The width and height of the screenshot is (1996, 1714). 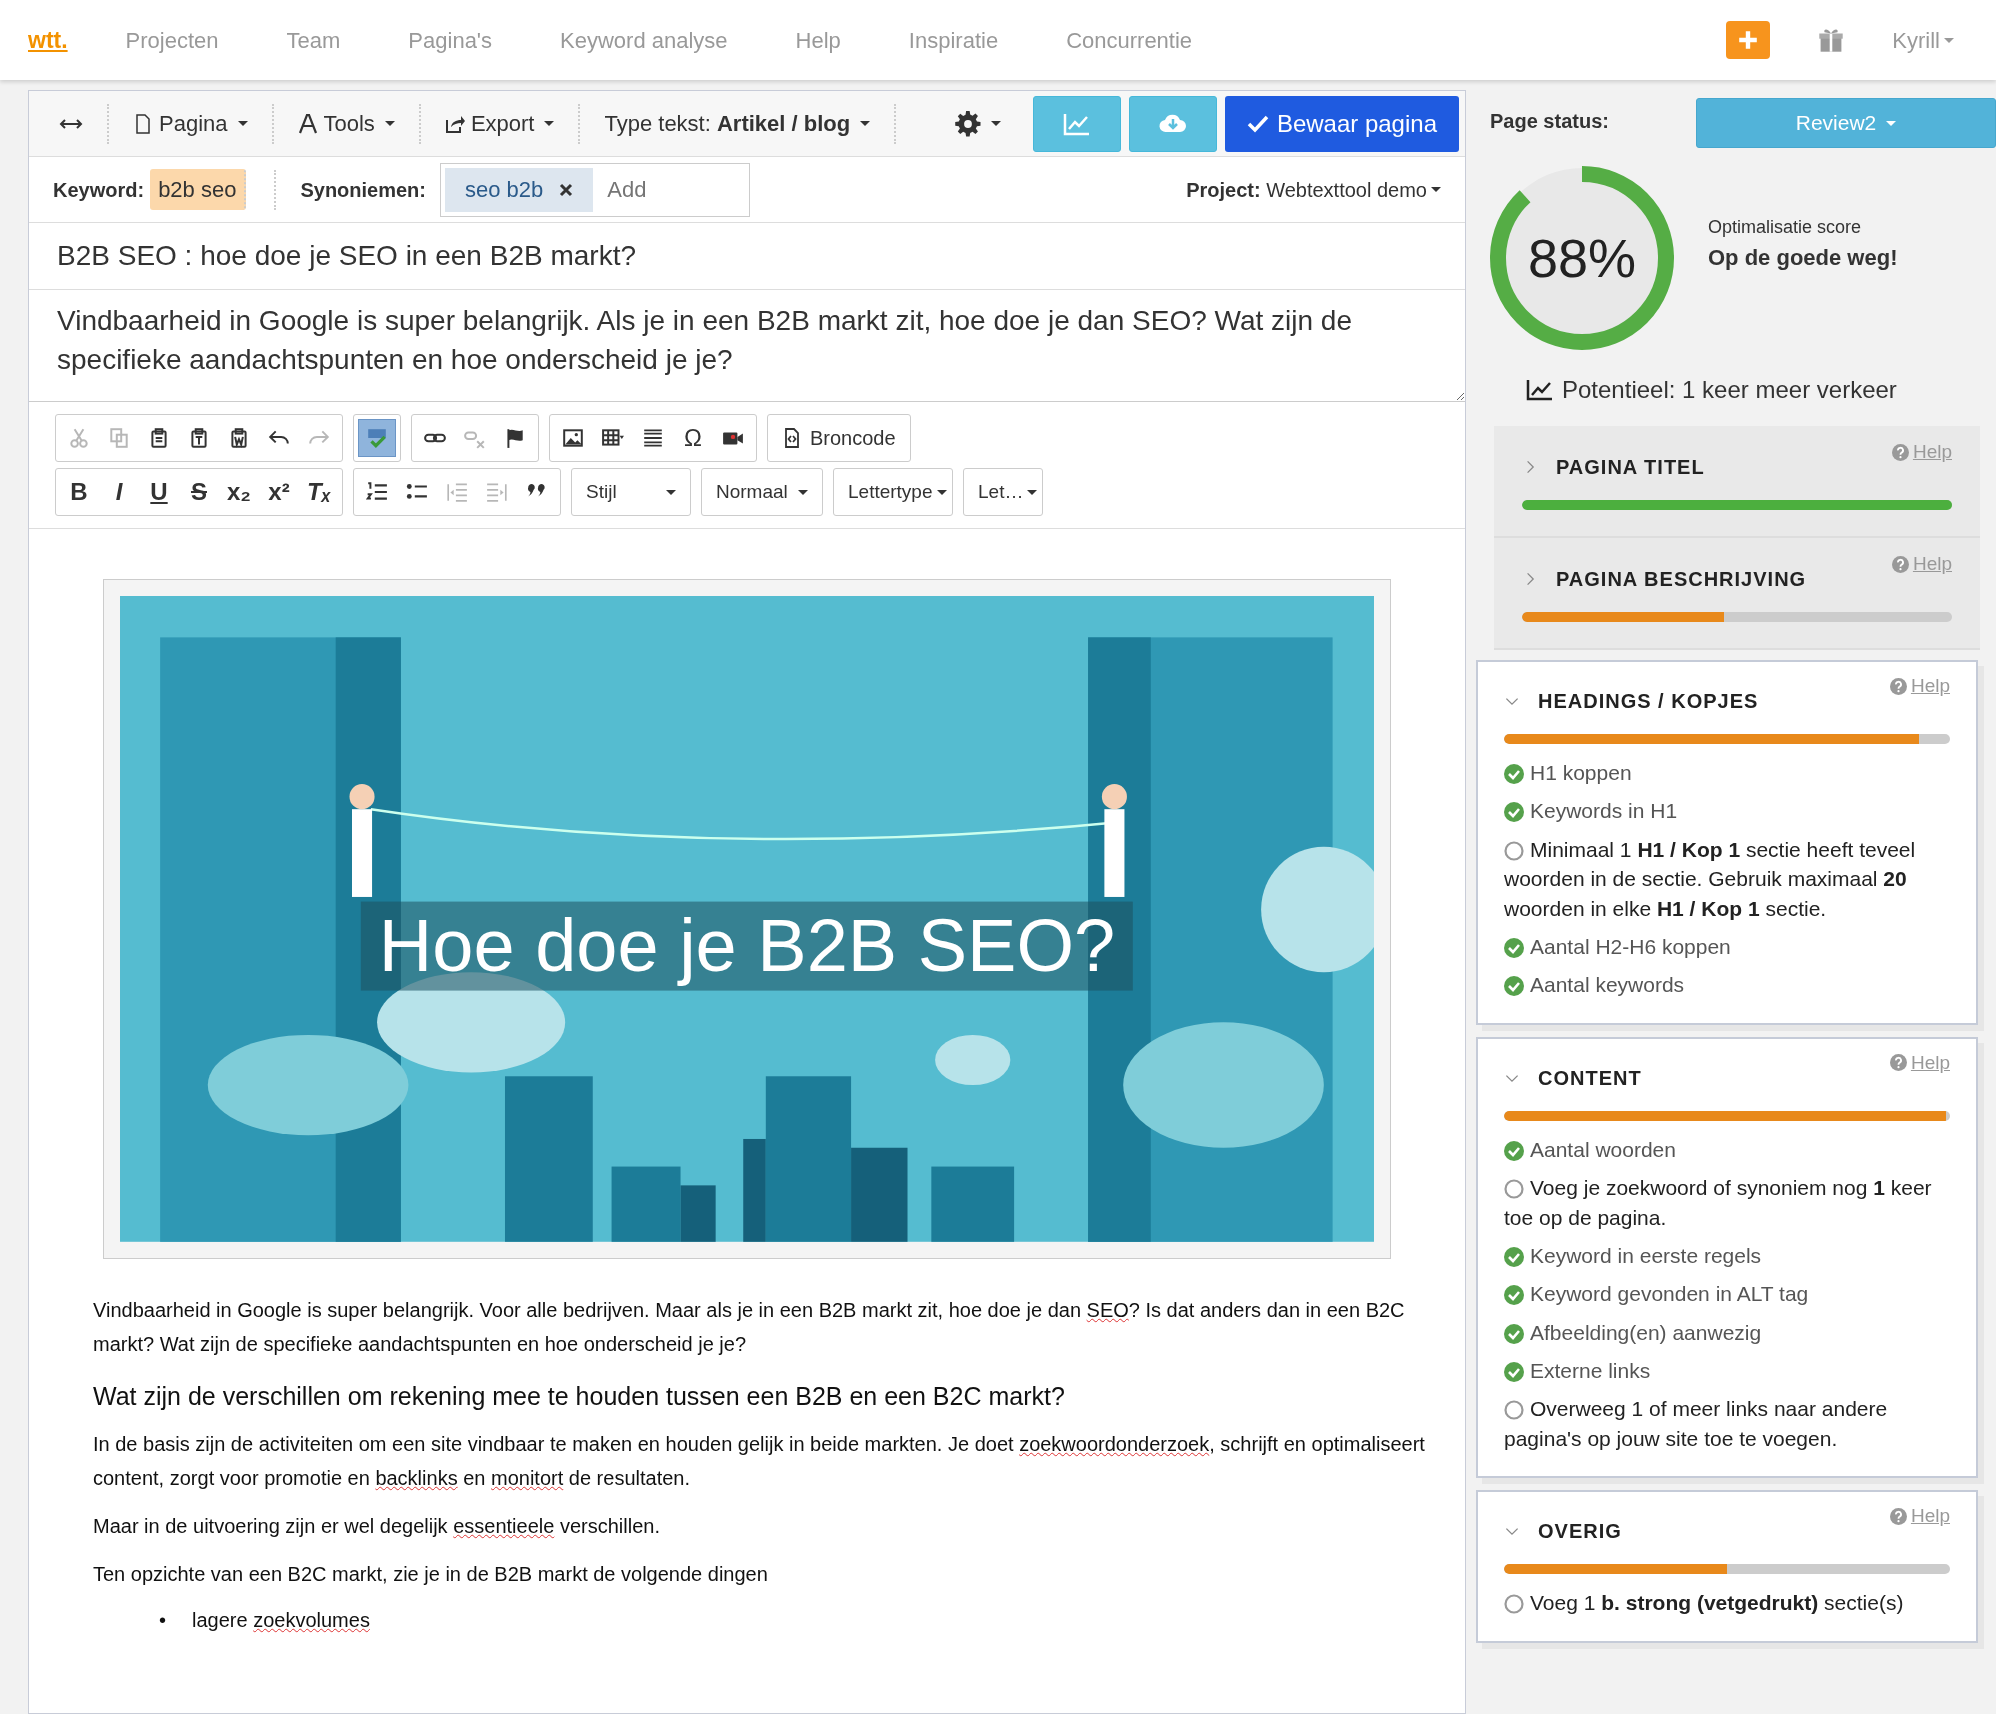 I want to click on ol-icon, so click(x=377, y=492).